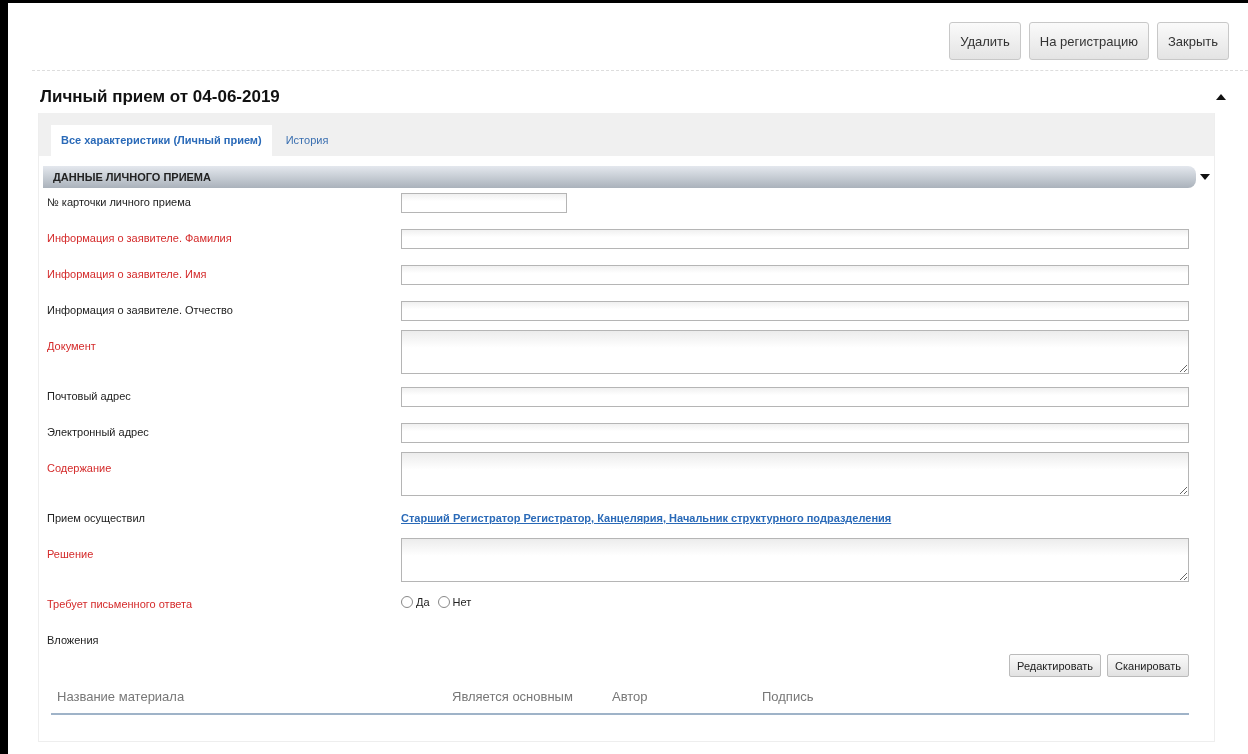 The width and height of the screenshot is (1248, 754). Describe the element at coordinates (462, 602) in the screenshot. I see `radio-label: Нет` at that location.